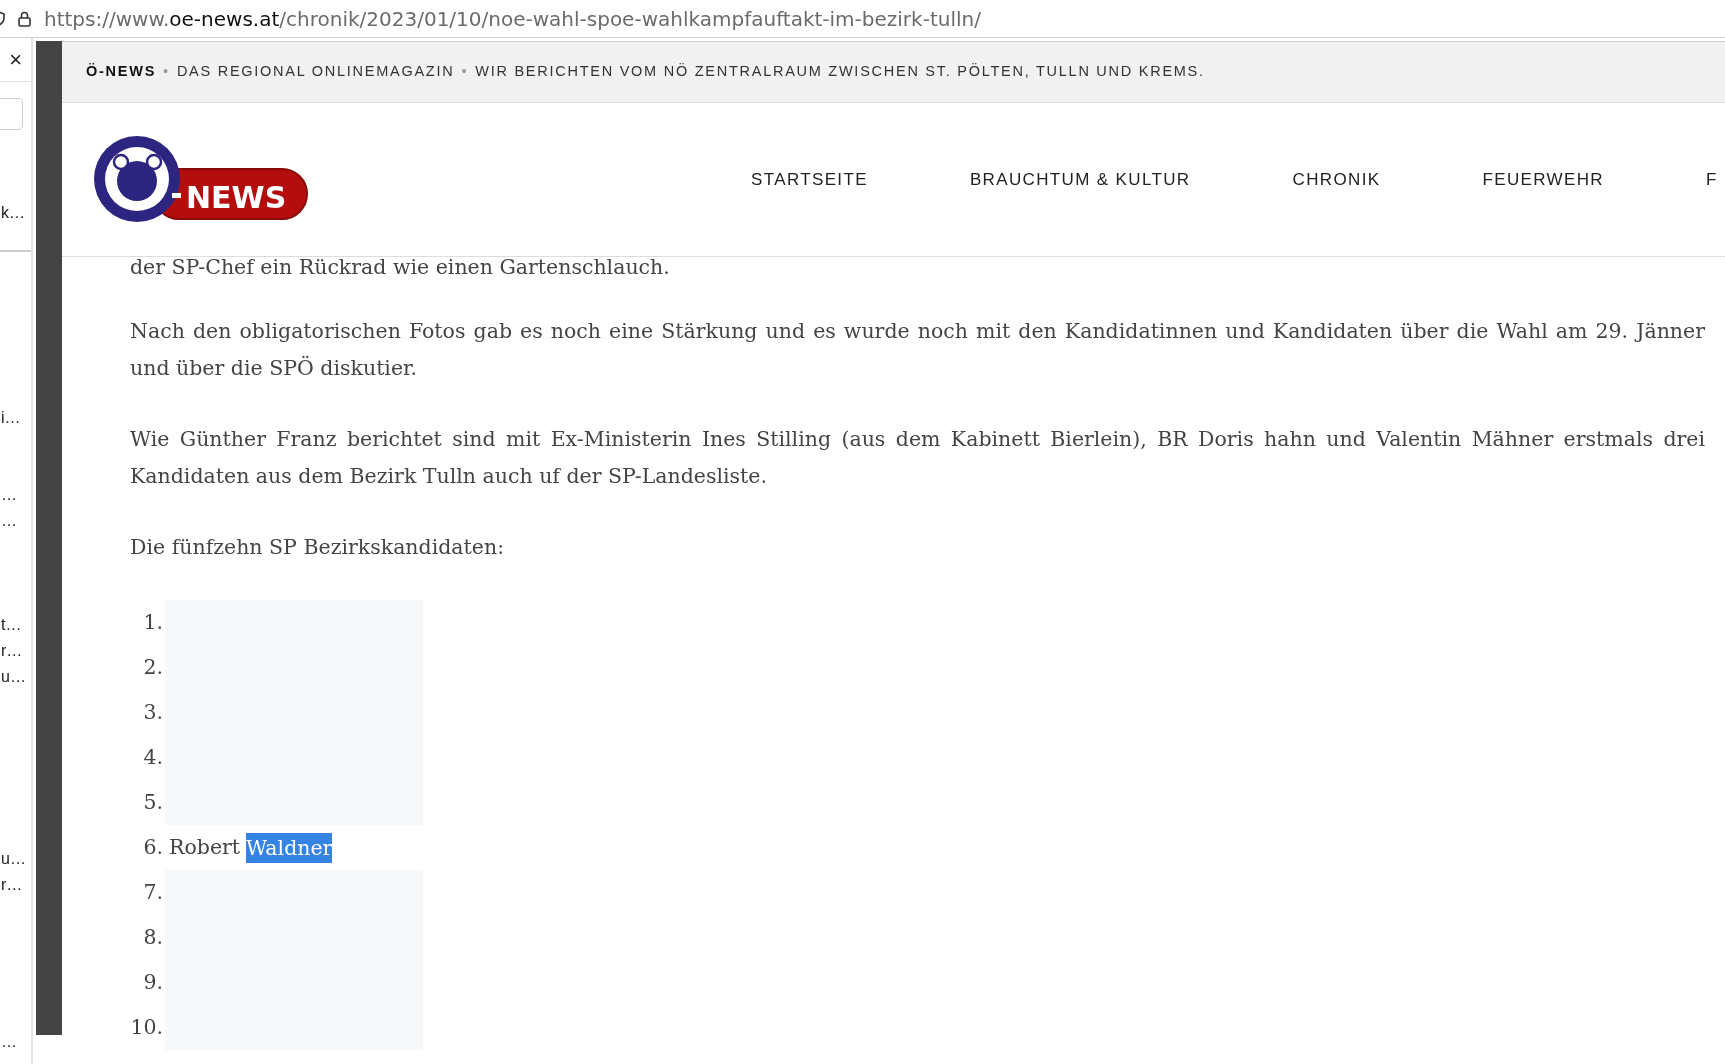  What do you see at coordinates (840, 72) in the screenshot?
I see `about-text: WIR BERICHTEN VOM NÖ ZENTRALRAUM ZWISCHEN ST. PÖLTEN, TULLN UND KREMS.` at bounding box center [840, 72].